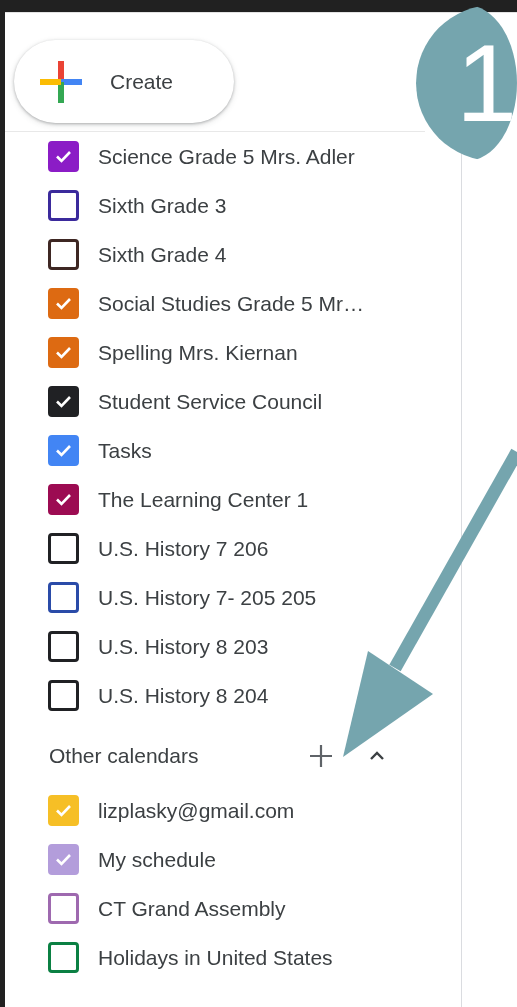 The height and width of the screenshot is (1007, 517). What do you see at coordinates (116, 254) in the screenshot?
I see `calendar-item: Sixth Grade 4` at bounding box center [116, 254].